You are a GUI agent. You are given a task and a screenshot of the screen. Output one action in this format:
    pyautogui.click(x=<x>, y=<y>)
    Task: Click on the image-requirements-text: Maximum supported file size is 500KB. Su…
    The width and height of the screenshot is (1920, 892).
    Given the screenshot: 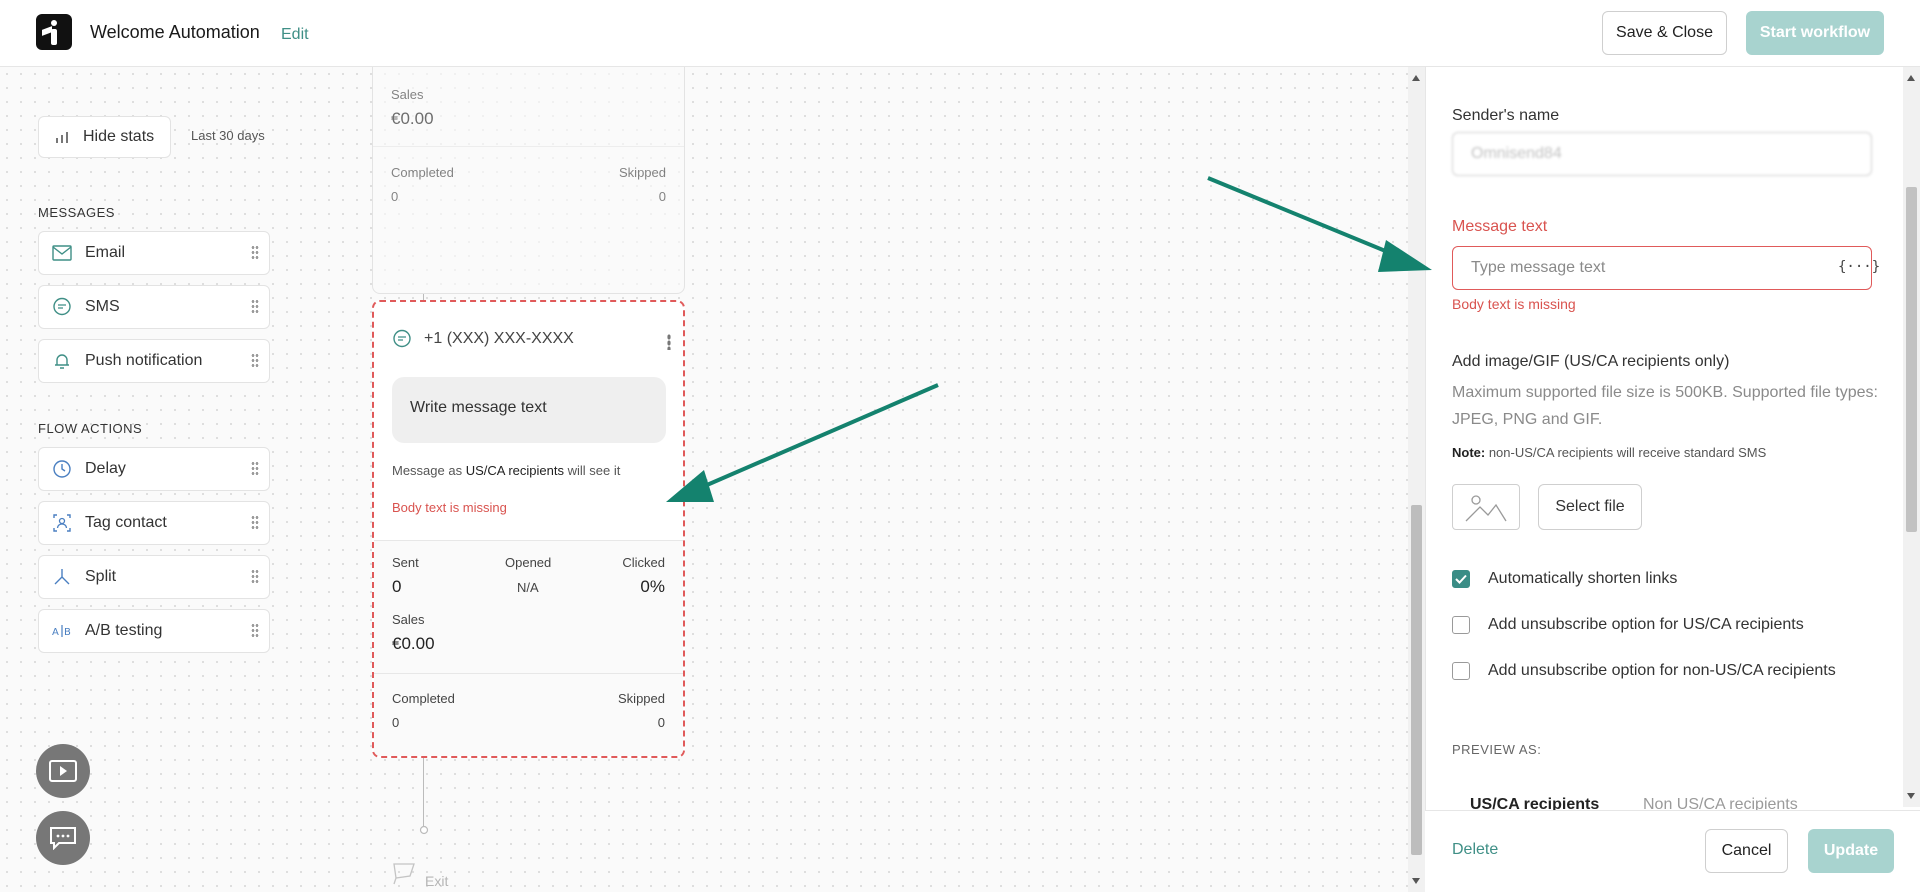 What is the action you would take?
    pyautogui.click(x=1665, y=406)
    